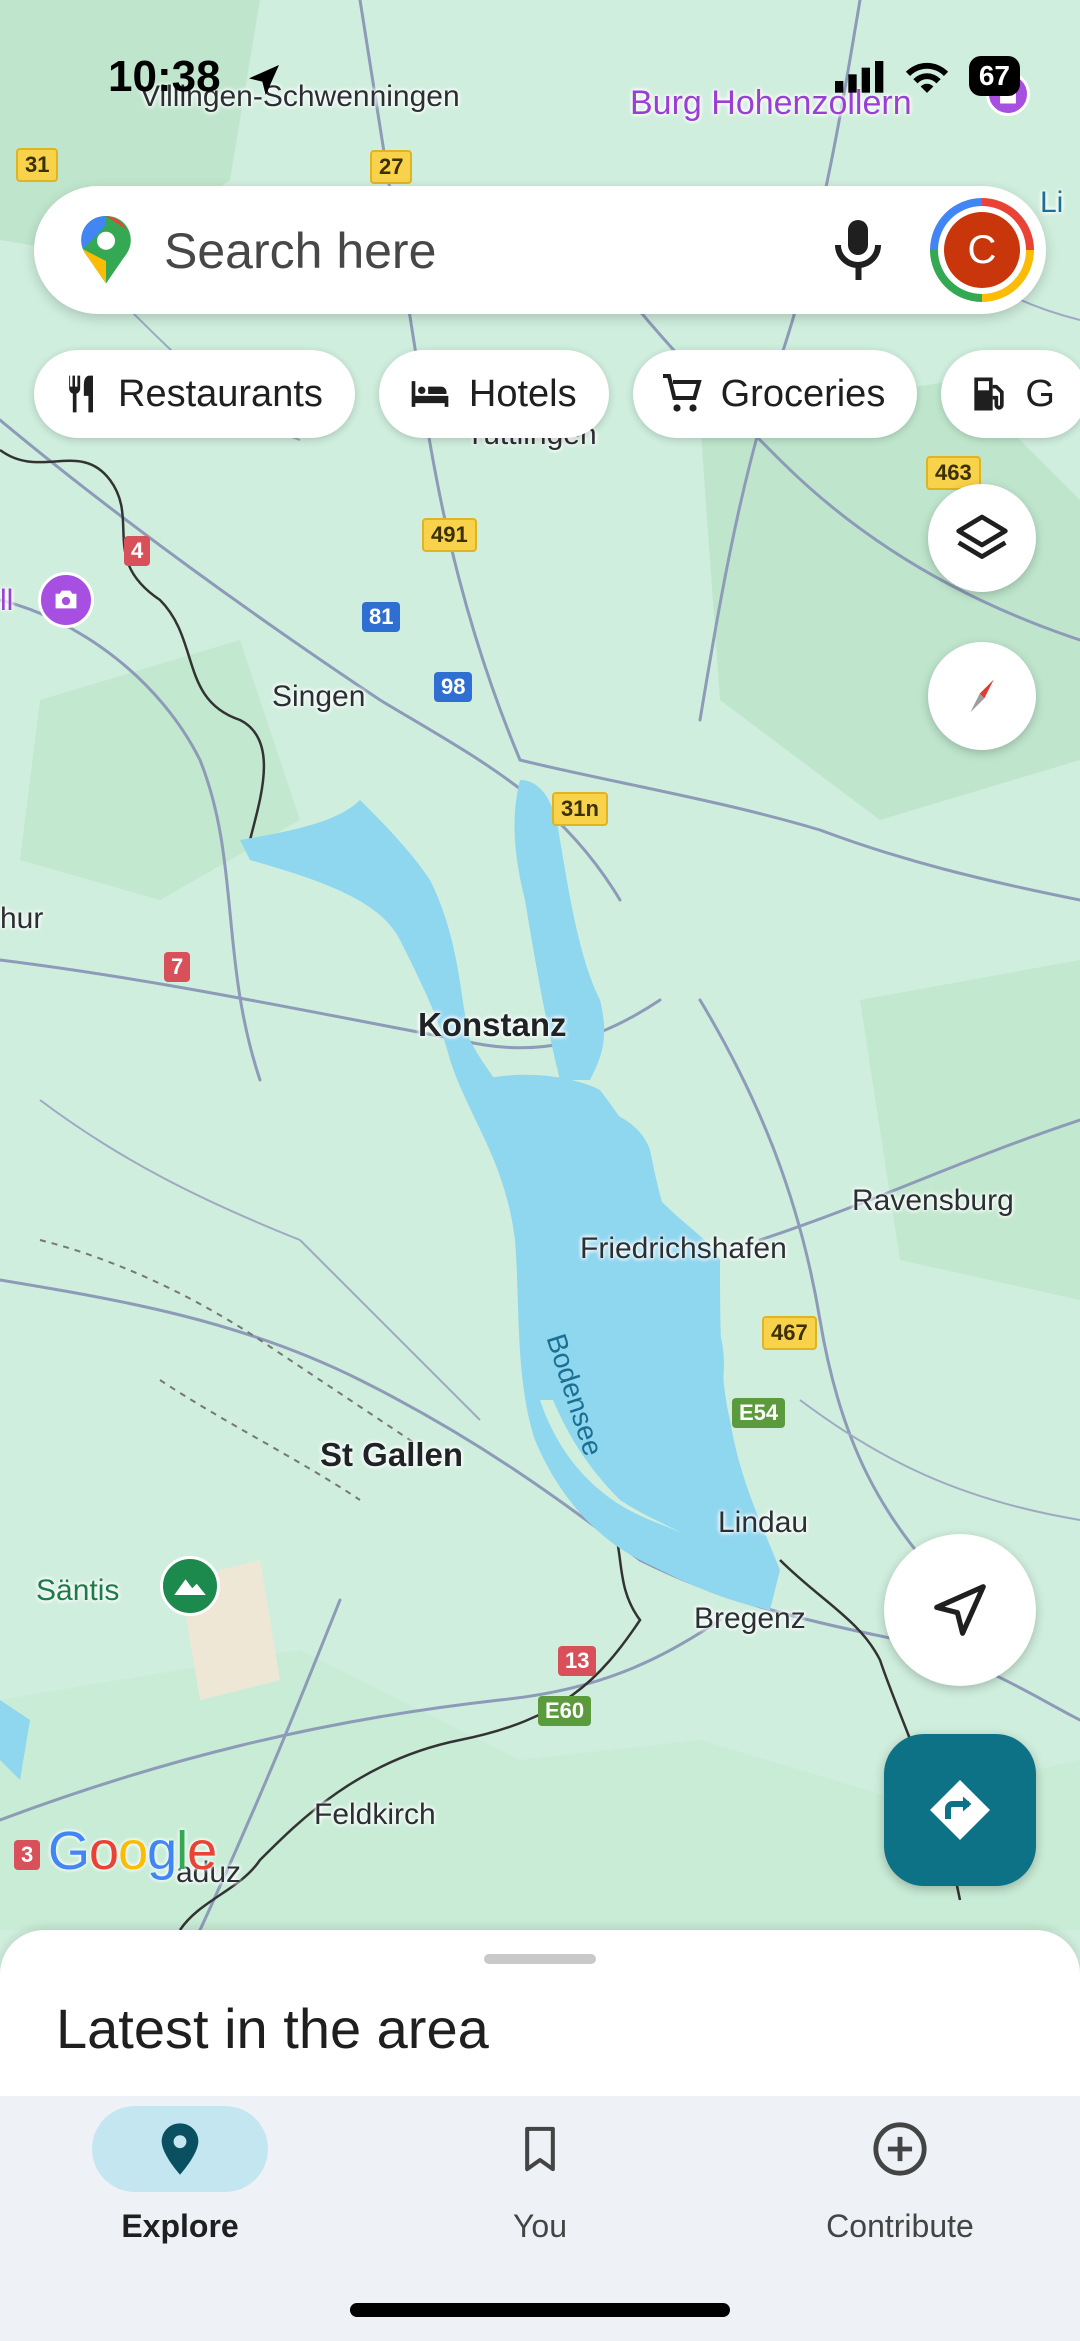 Image resolution: width=1080 pixels, height=2341 pixels. What do you see at coordinates (272, 2028) in the screenshot?
I see `sheet-title: Latest in the area` at bounding box center [272, 2028].